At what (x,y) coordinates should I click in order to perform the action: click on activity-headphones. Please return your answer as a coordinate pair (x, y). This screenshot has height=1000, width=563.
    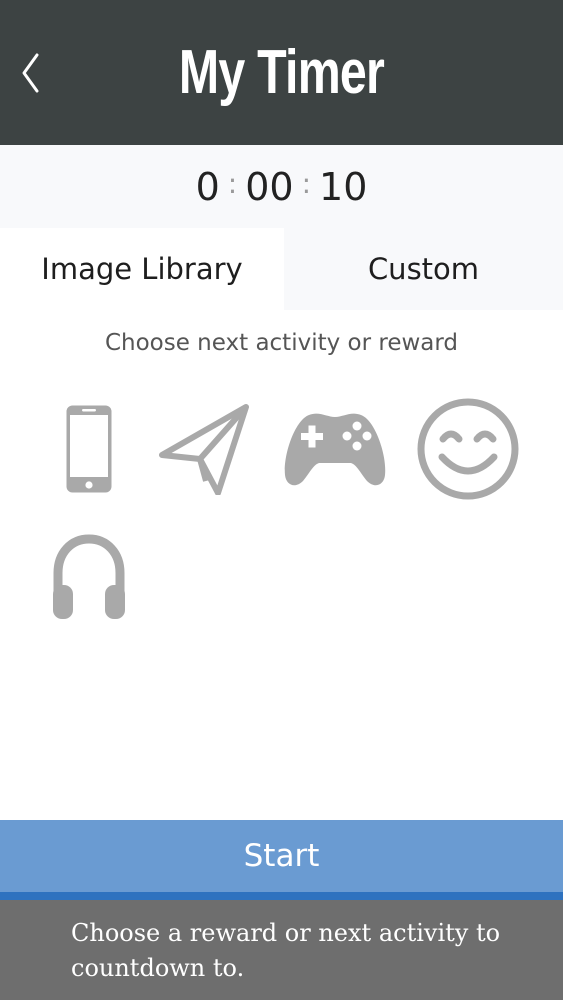
    Looking at the image, I should click on (89, 577).